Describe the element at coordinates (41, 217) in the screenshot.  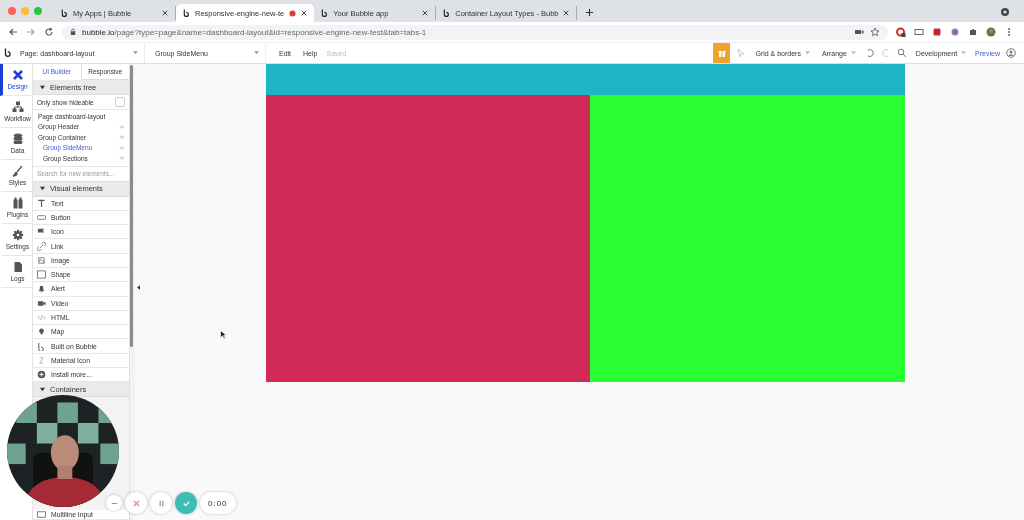
I see `button-icon` at that location.